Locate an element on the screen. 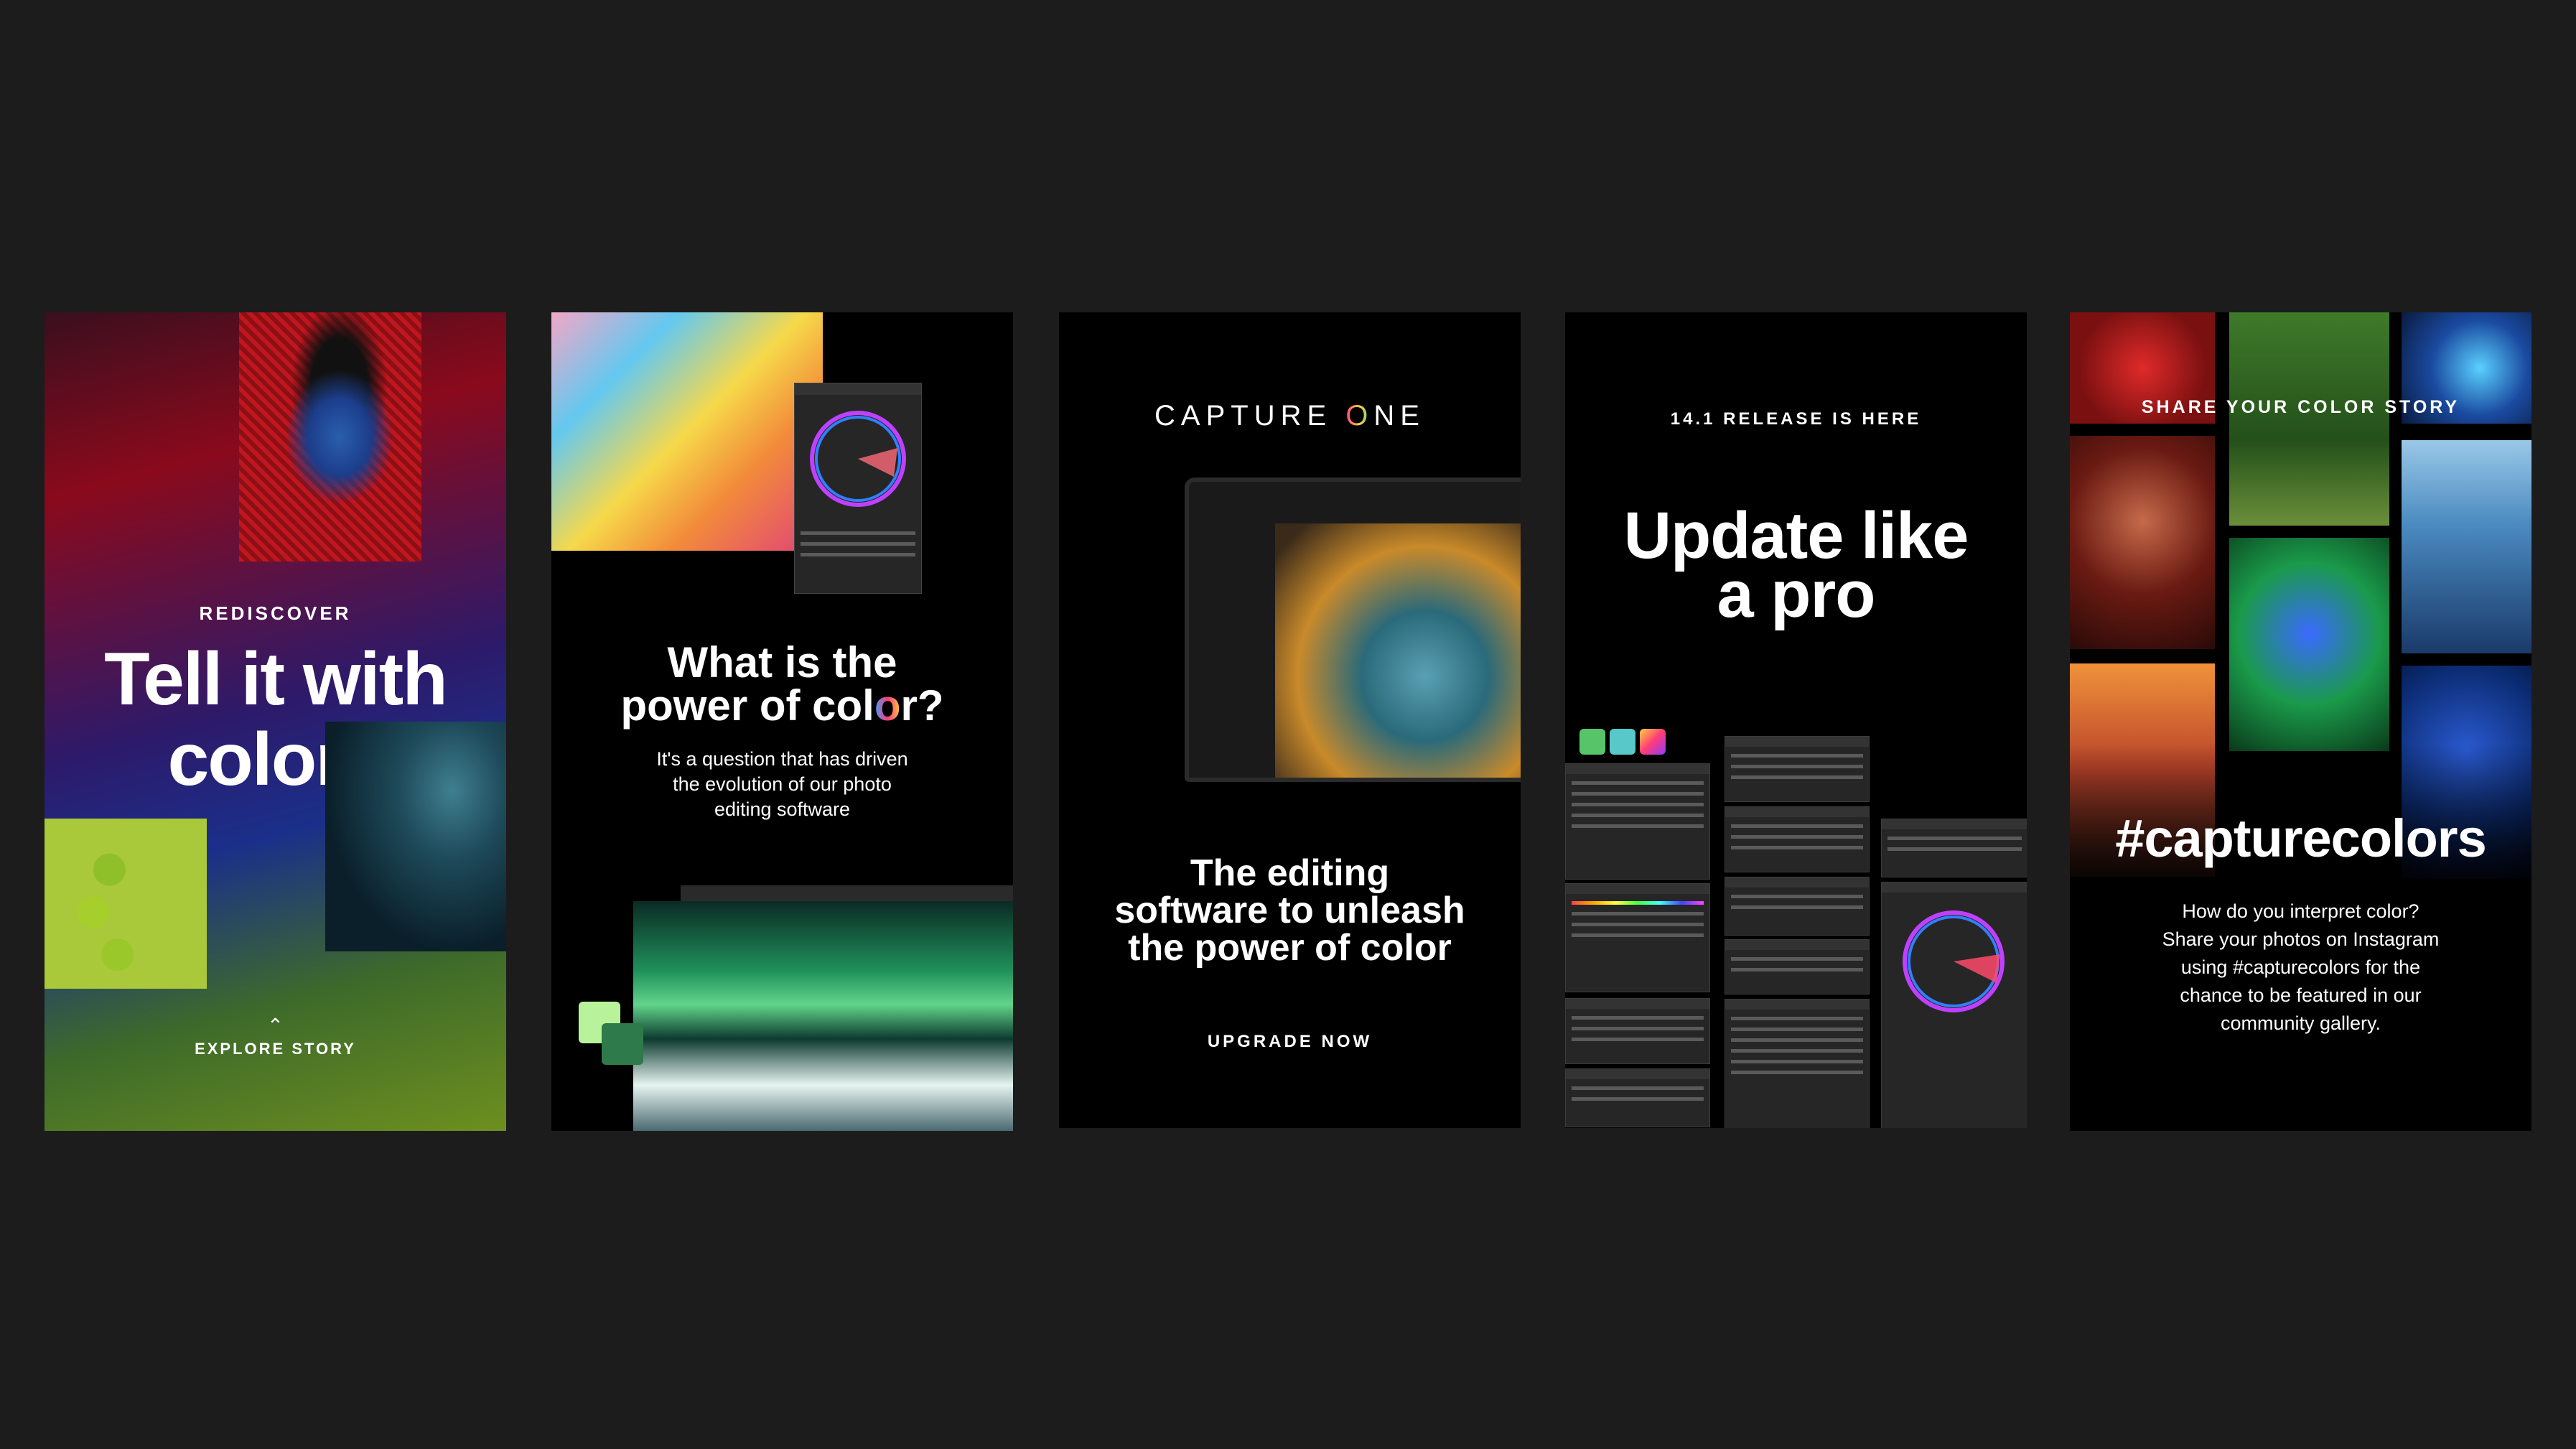 The image size is (2576, 1449). gallery-photo-portrait-red is located at coordinates (2142, 542).